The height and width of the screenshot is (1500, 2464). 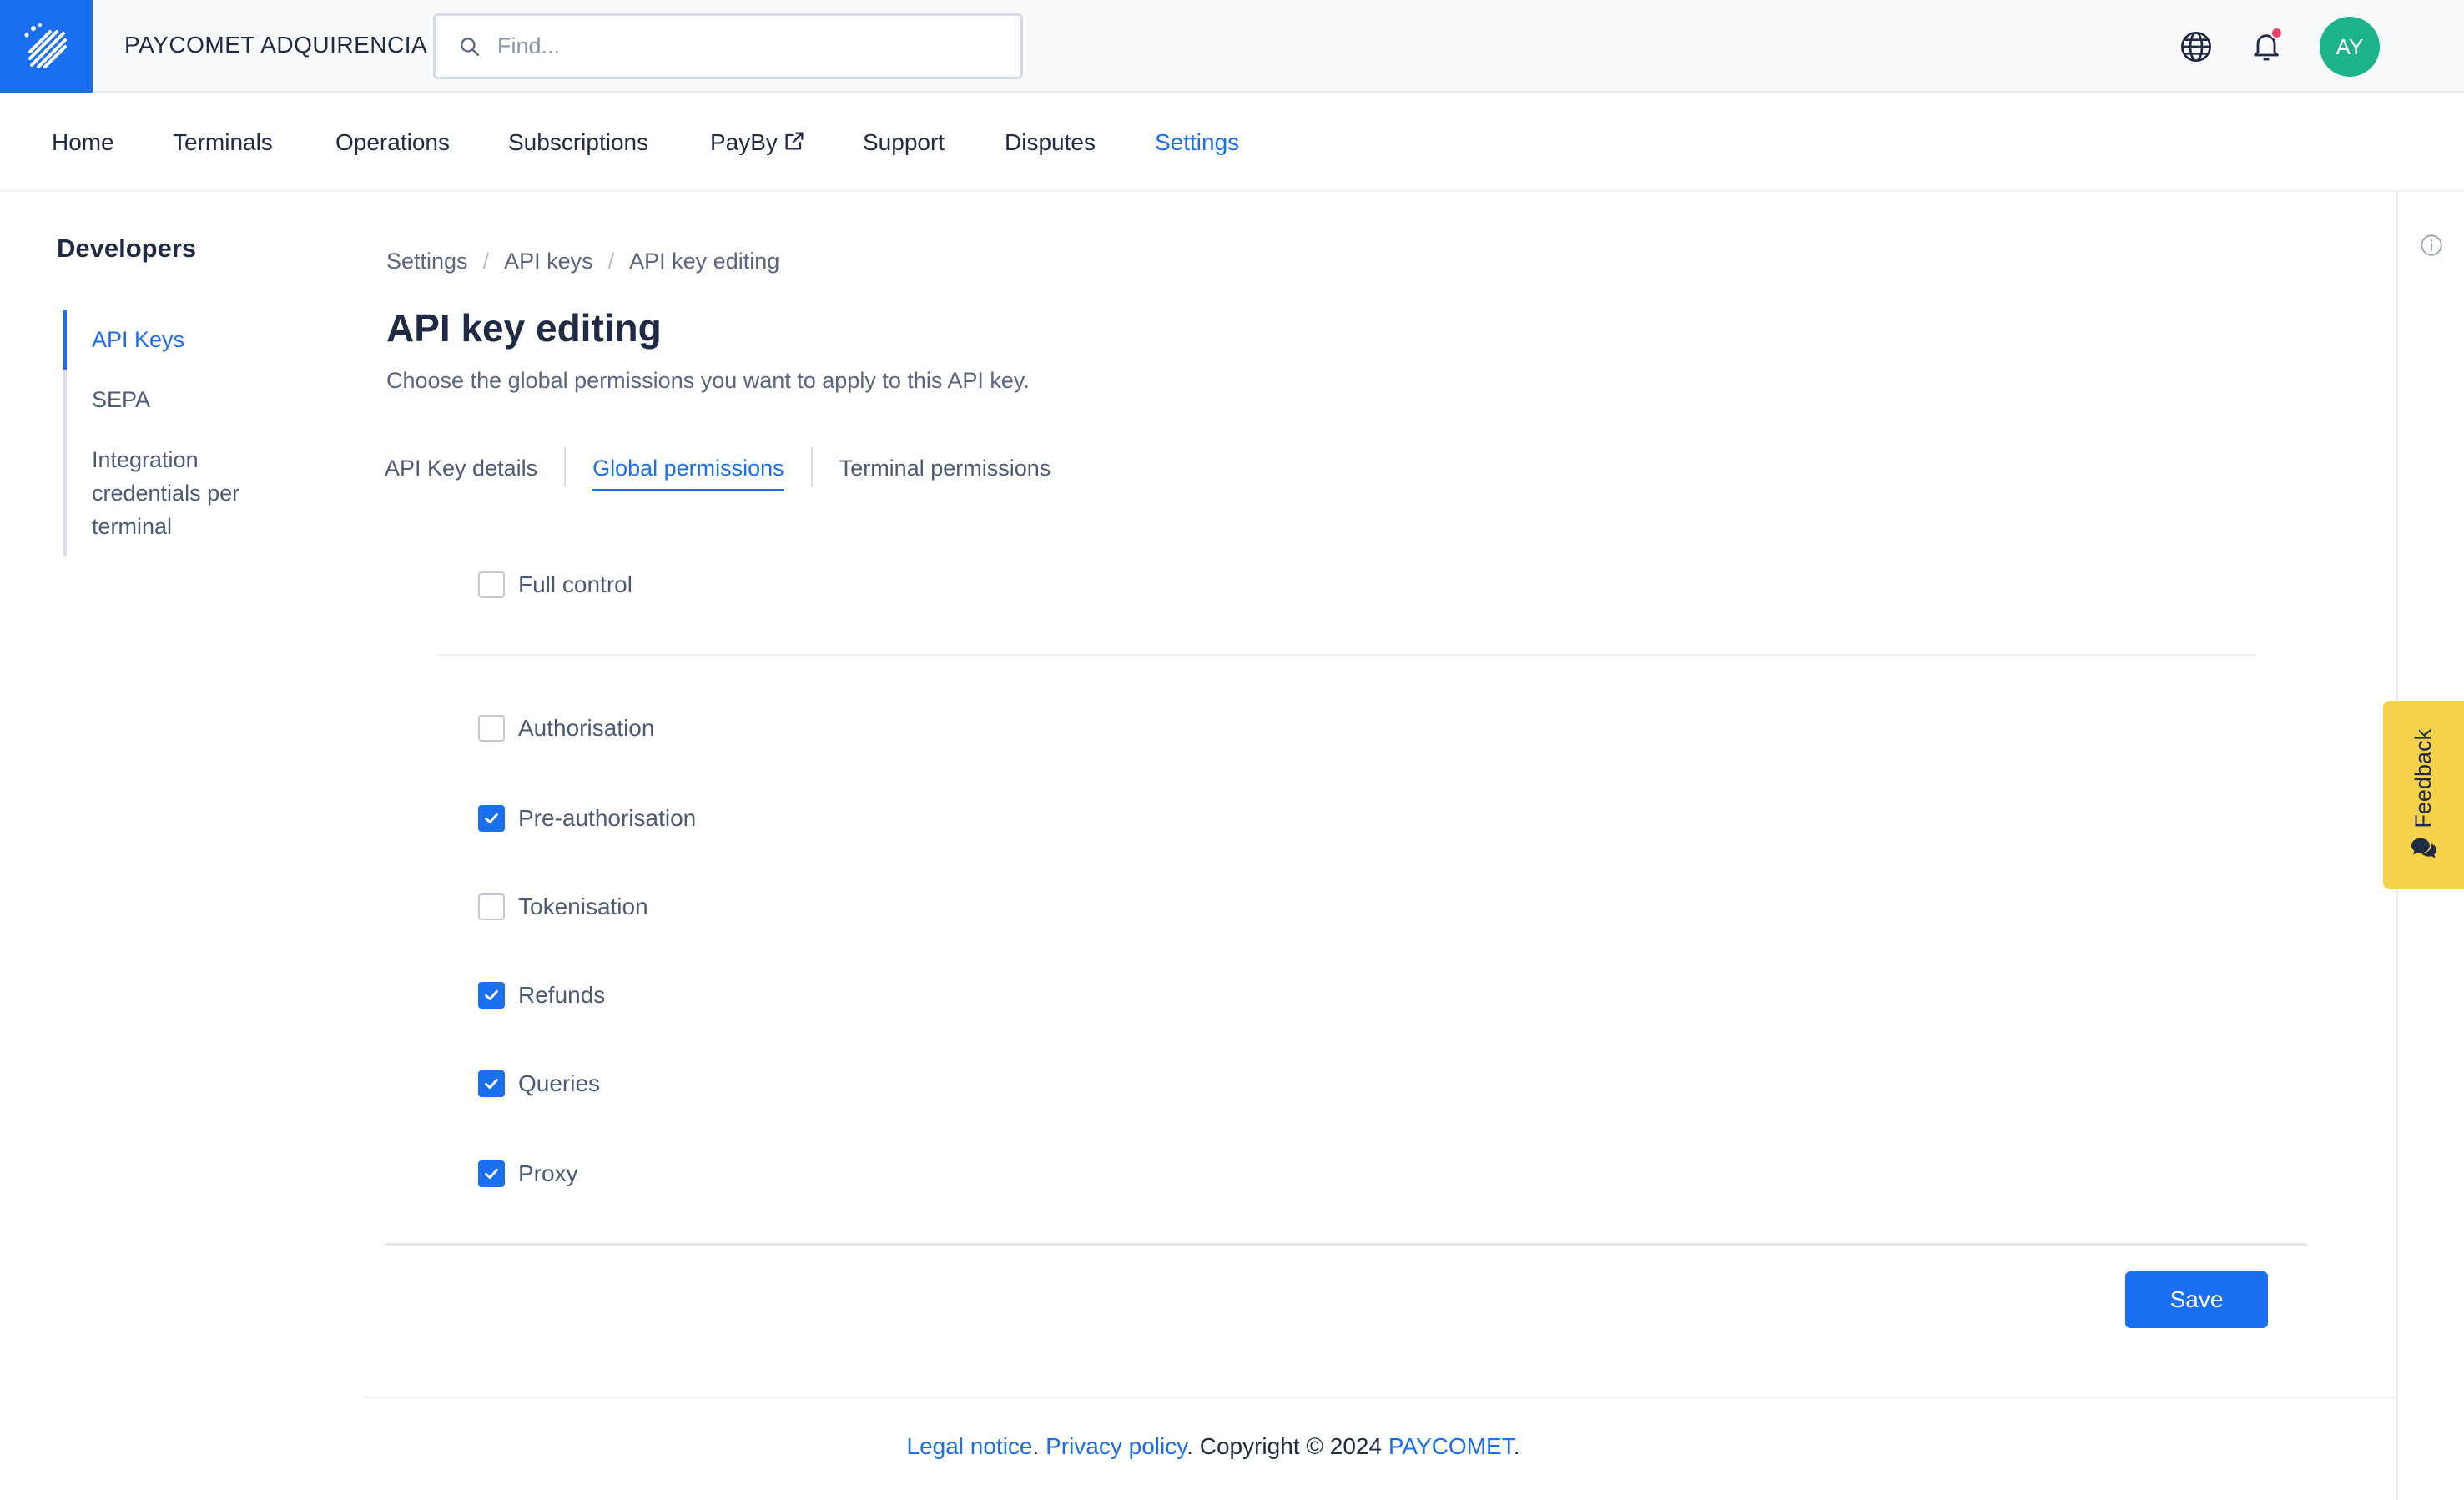 I want to click on nav-payby: PayBy, so click(x=758, y=142).